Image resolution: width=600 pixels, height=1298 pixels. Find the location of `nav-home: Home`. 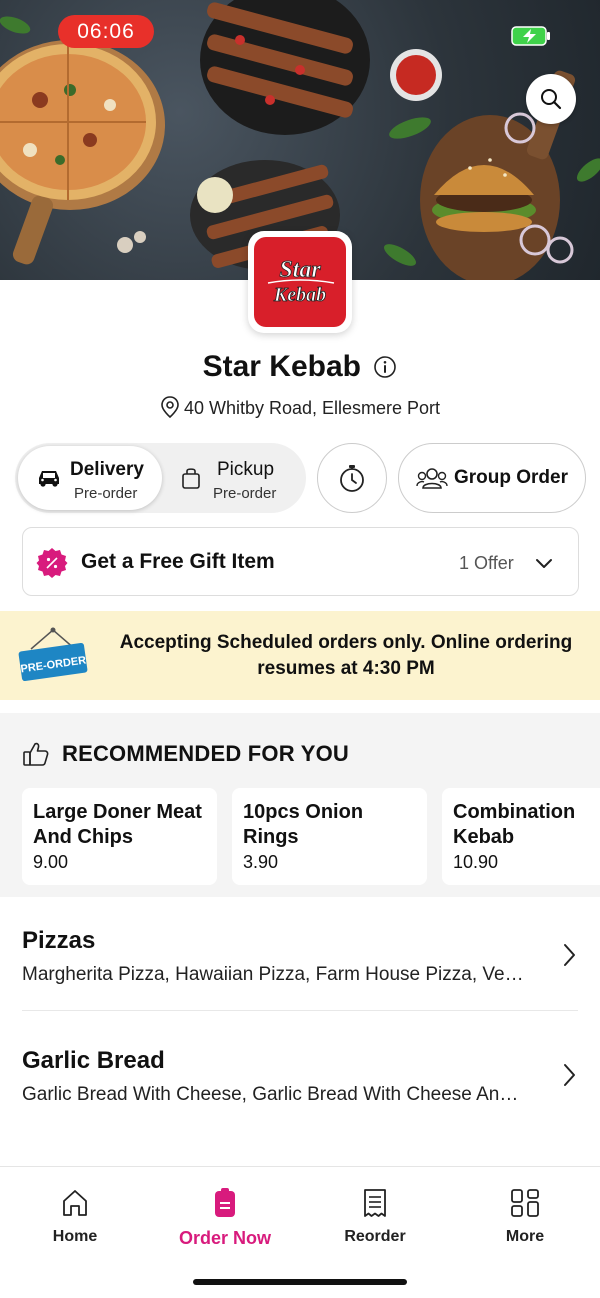

nav-home: Home is located at coordinates (75, 1216).